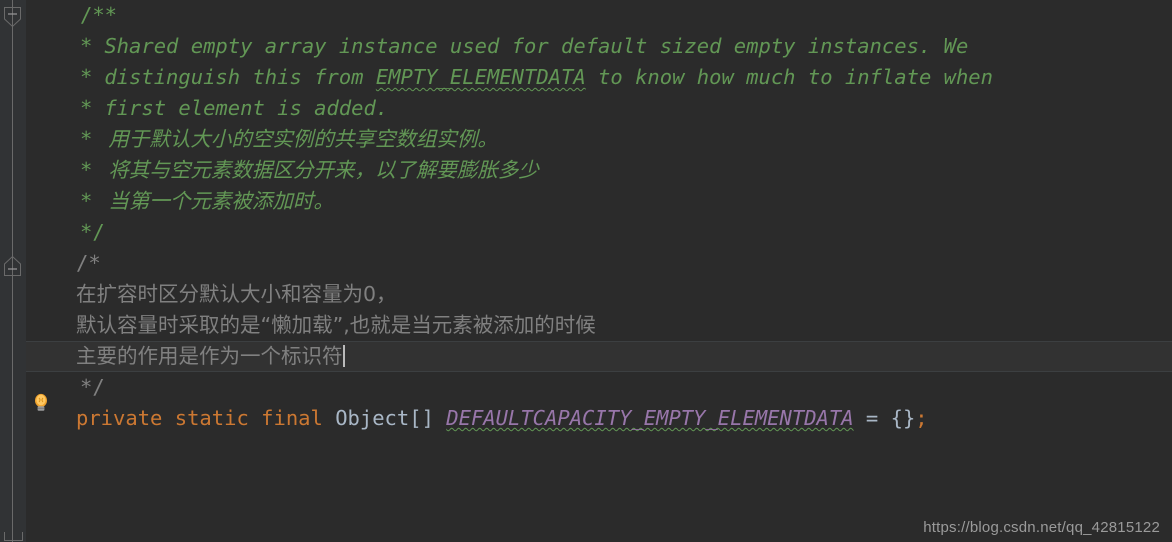  I want to click on editor-gutter, so click(13, 271).